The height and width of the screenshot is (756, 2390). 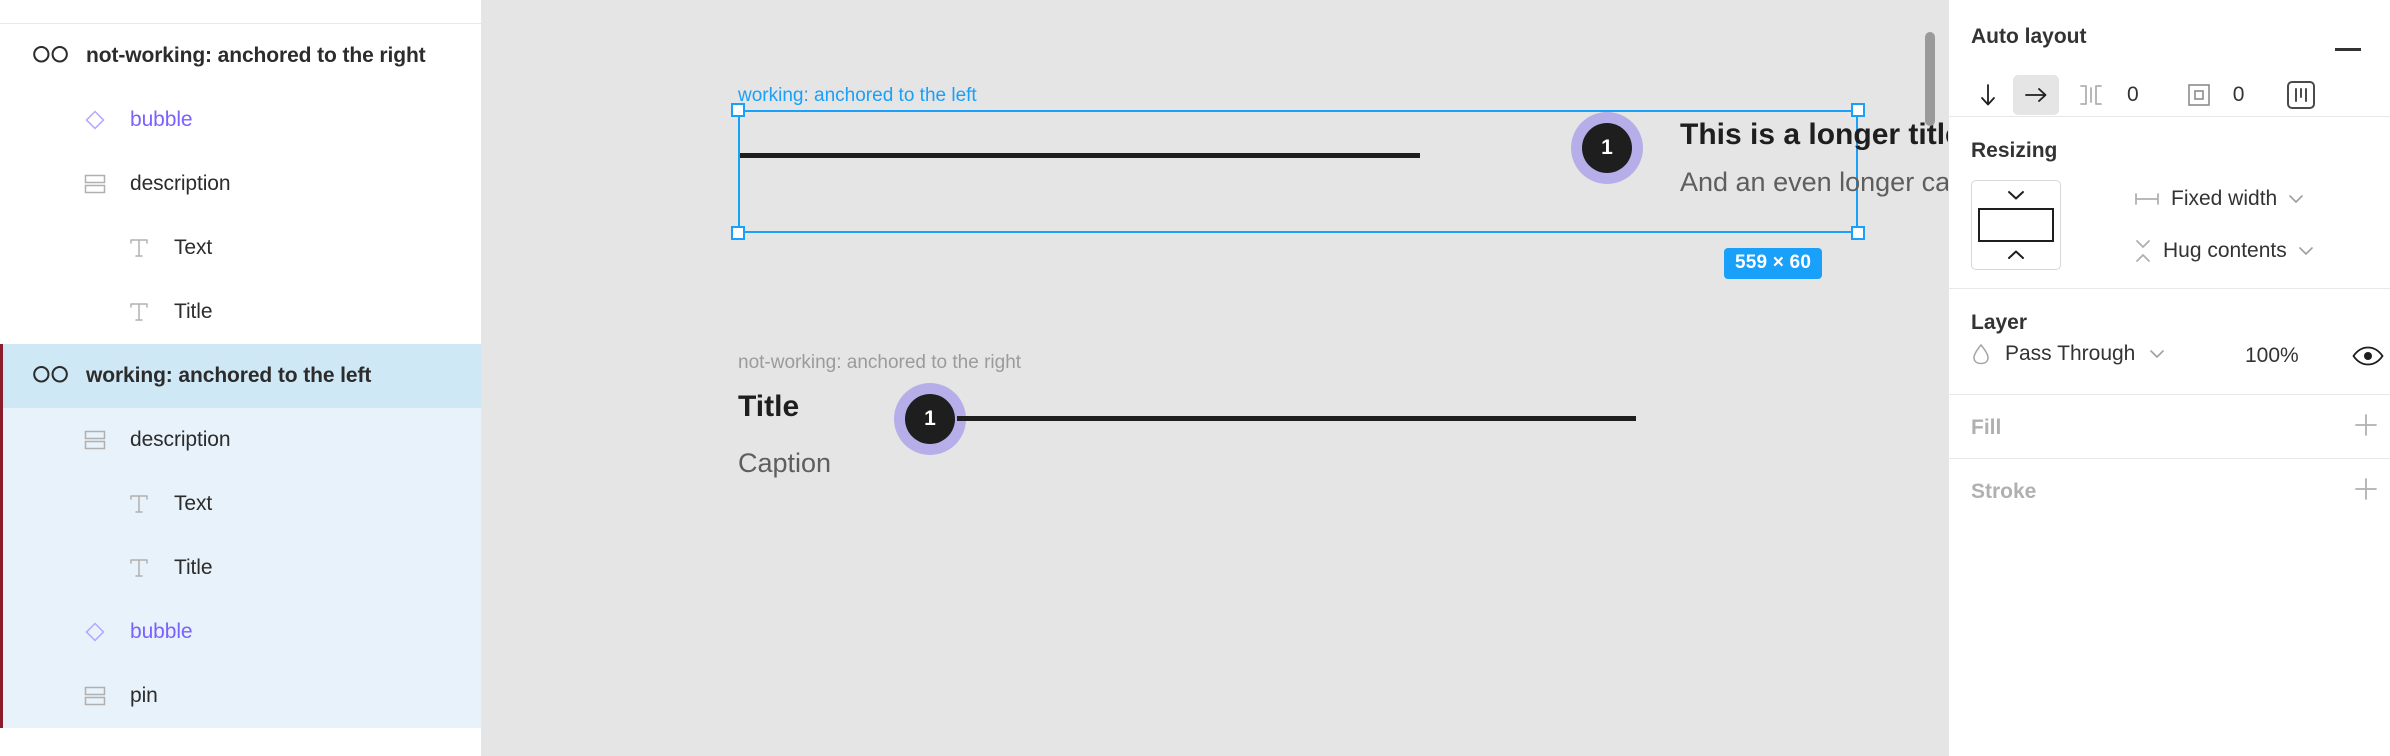 I want to click on design-title-not-working: Title, so click(x=768, y=407).